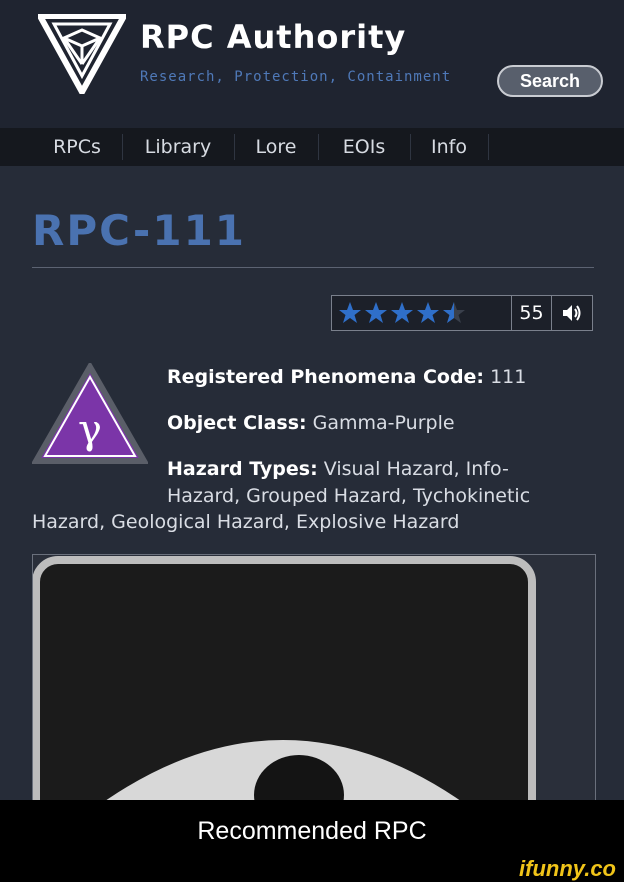 This screenshot has width=624, height=882. I want to click on caption-text: Recommended RPC, so click(312, 830).